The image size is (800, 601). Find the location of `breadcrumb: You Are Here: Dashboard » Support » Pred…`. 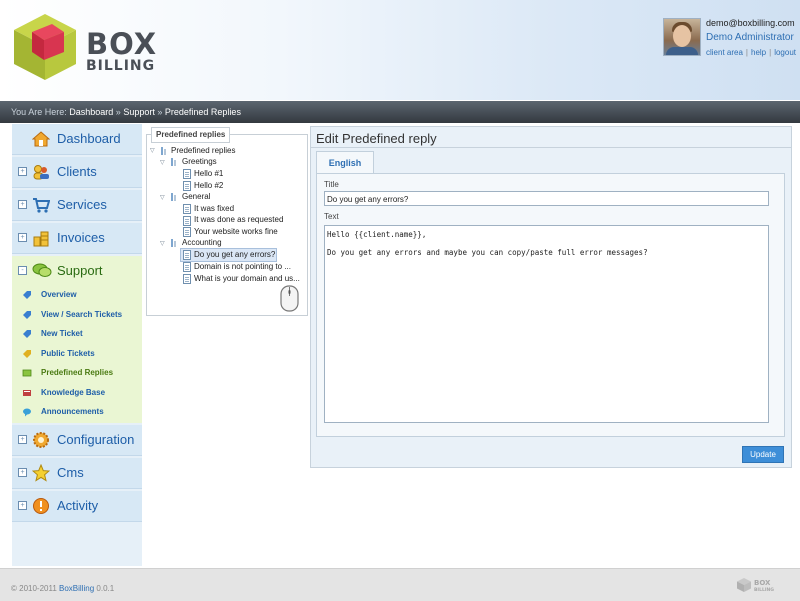

breadcrumb: You Are Here: Dashboard » Support » Pred… is located at coordinates (400, 112).